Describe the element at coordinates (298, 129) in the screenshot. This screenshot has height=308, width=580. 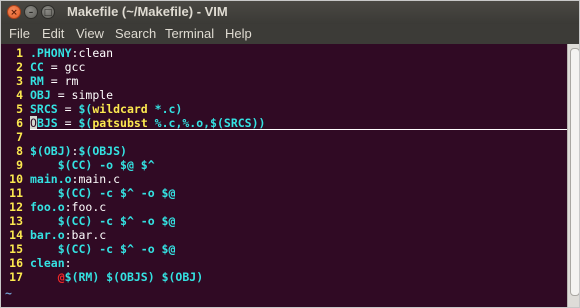
I see `cursorline-underline` at that location.